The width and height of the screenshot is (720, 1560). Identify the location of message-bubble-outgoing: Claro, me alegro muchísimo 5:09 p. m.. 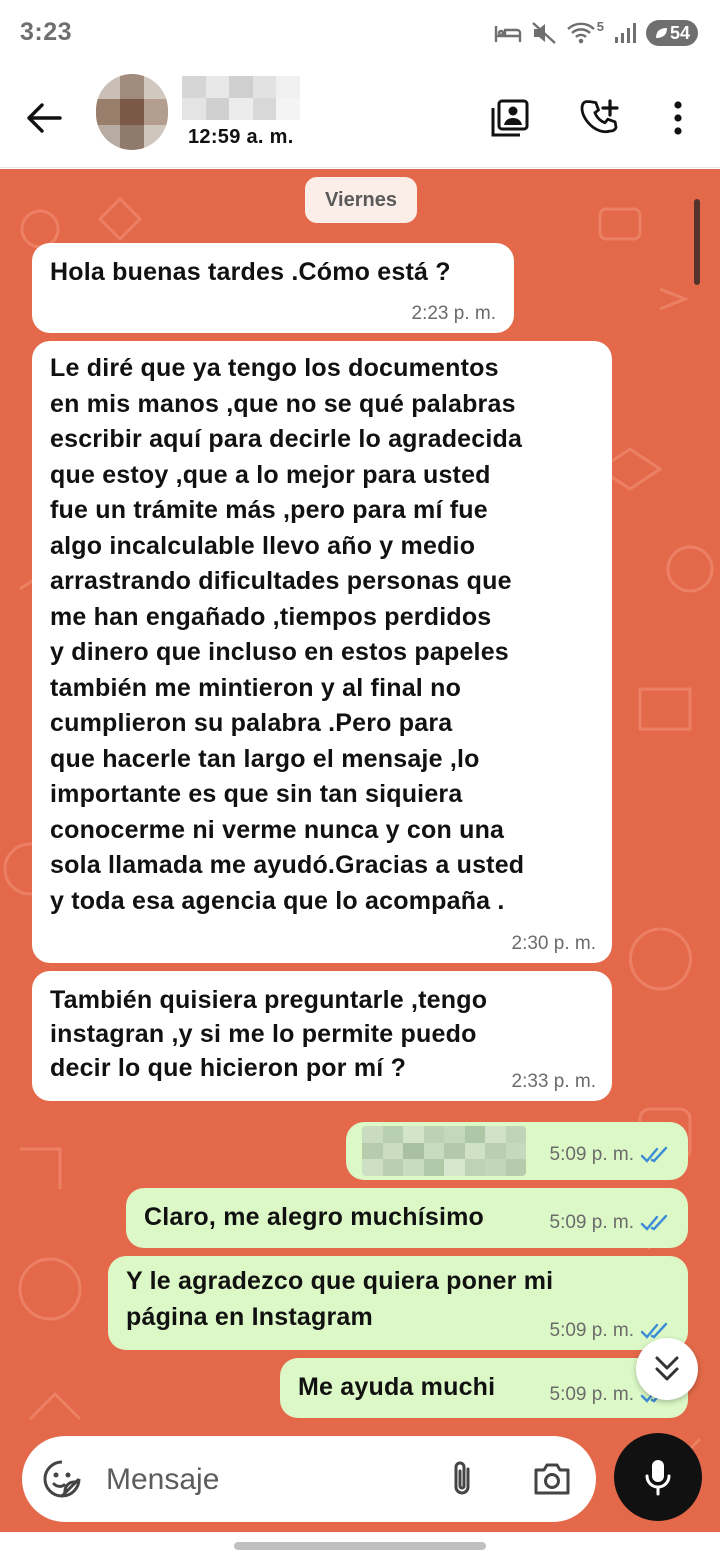
(407, 1218).